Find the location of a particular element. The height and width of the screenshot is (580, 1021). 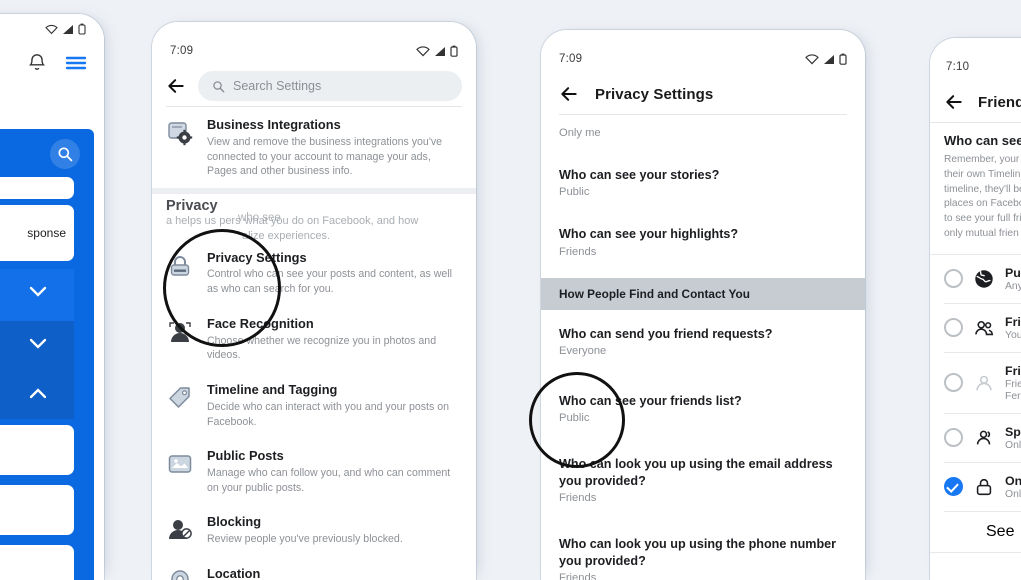

audience-option-public: Pub Anyo is located at coordinates (975, 279).